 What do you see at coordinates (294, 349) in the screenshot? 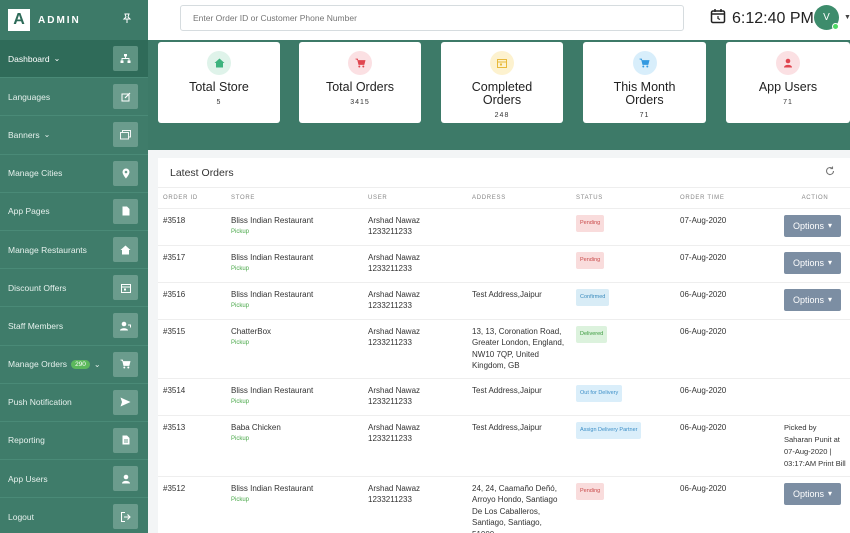
I see `store-cell: ChatterBox Pickup` at bounding box center [294, 349].